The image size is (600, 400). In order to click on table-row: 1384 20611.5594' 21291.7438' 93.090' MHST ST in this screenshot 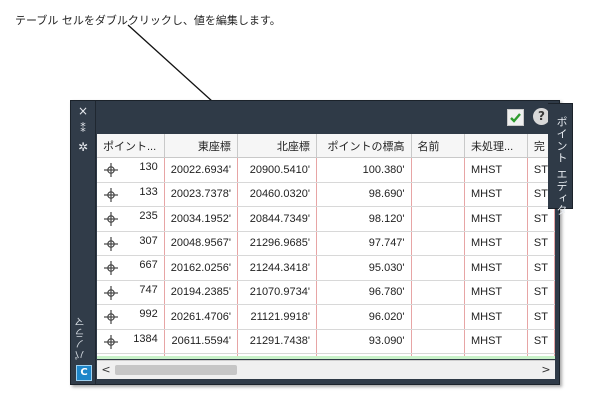, I will do `click(326, 341)`.